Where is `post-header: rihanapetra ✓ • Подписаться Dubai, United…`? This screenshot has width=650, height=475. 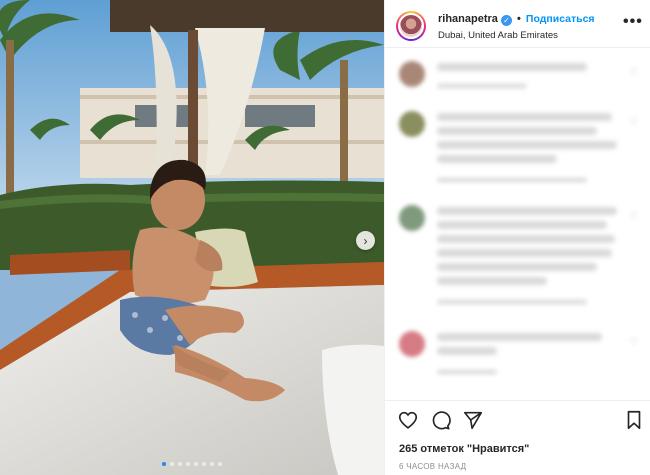
post-header: rihanapetra ✓ • Подписаться Dubai, United… is located at coordinates (517, 24).